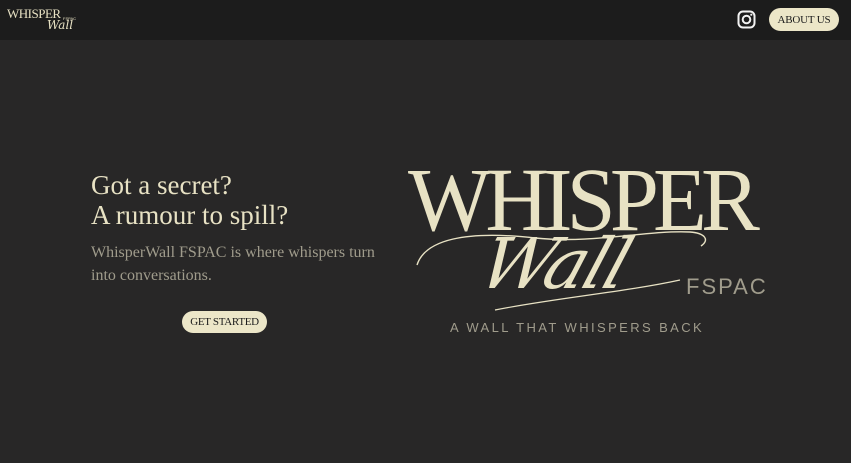  I want to click on header-logo-wall: Wall, so click(60, 25).